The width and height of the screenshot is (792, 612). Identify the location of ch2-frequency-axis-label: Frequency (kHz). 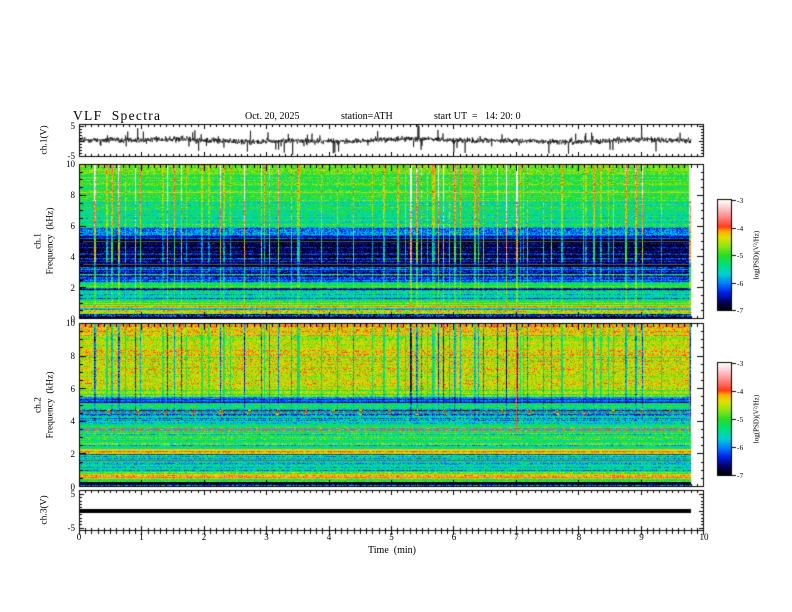
(50, 405).